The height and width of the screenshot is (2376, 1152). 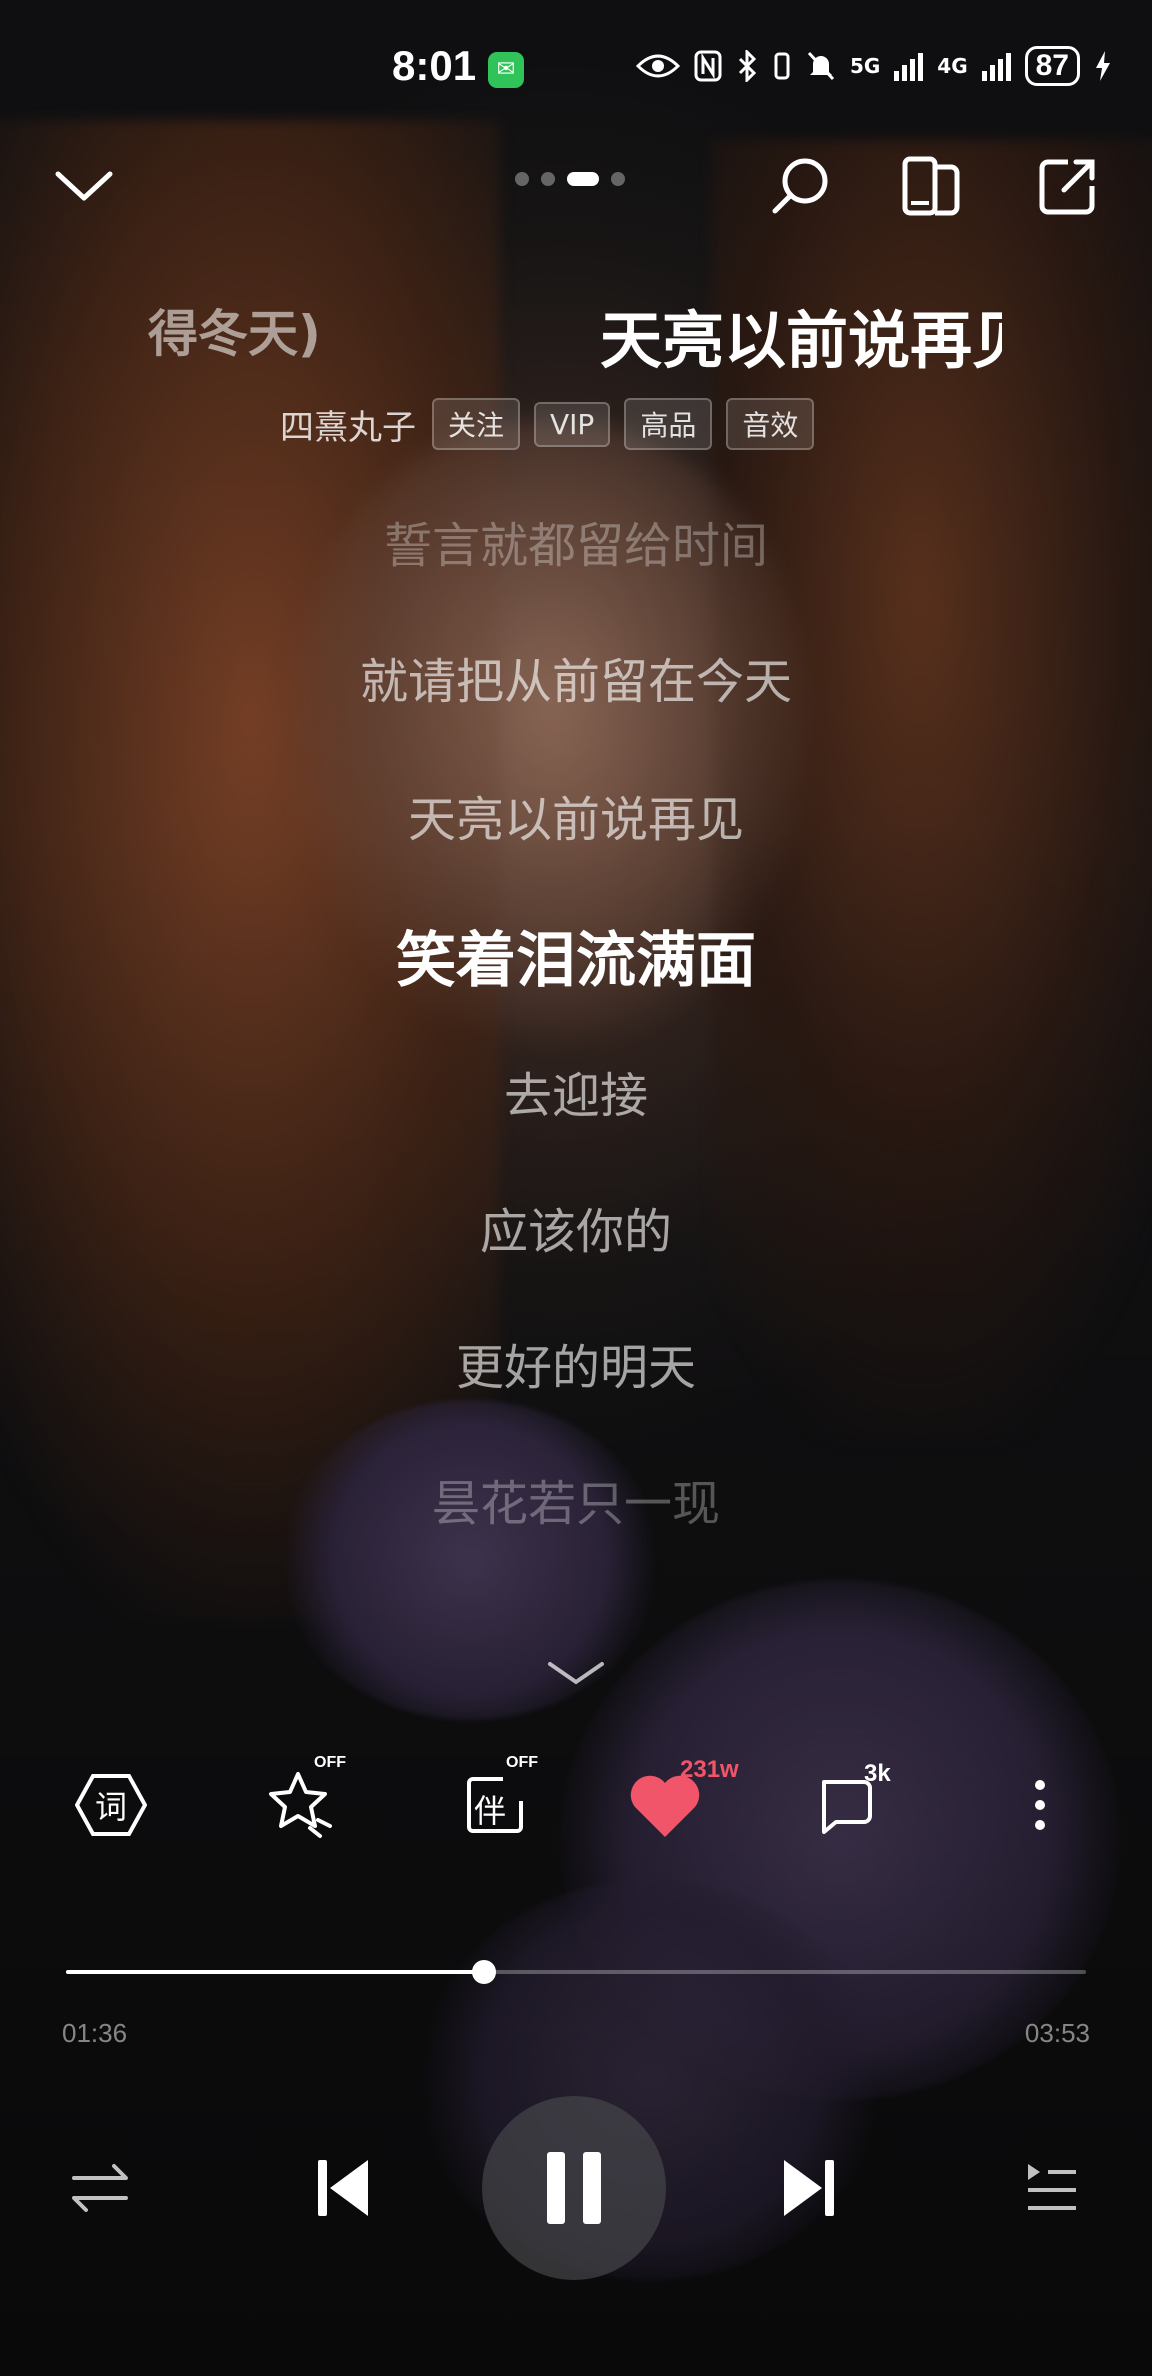 I want to click on playlist-button, so click(x=1052, y=2188).